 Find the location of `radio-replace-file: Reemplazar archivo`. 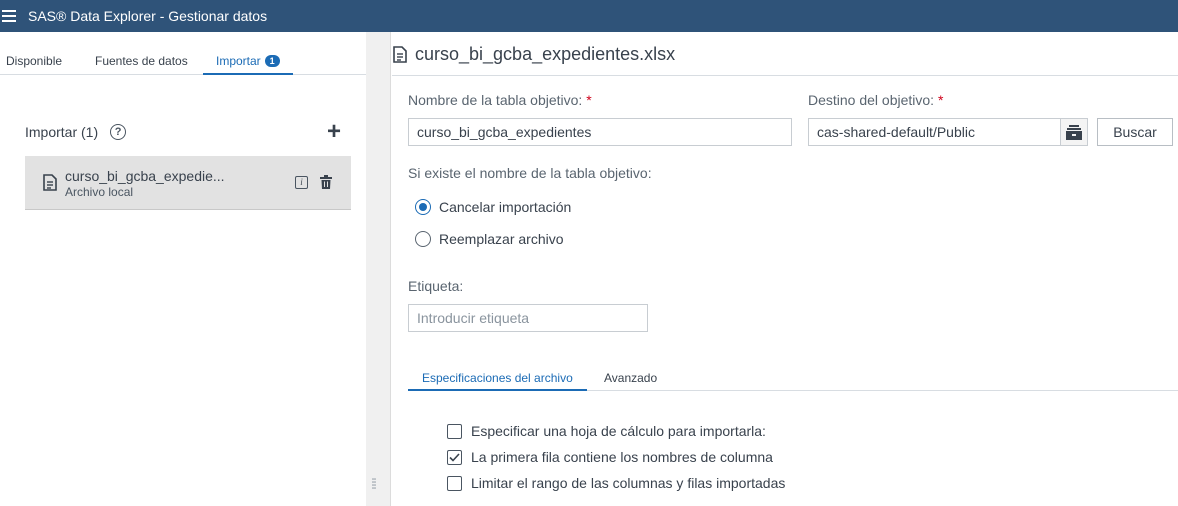

radio-replace-file: Reemplazar archivo is located at coordinates (489, 239).